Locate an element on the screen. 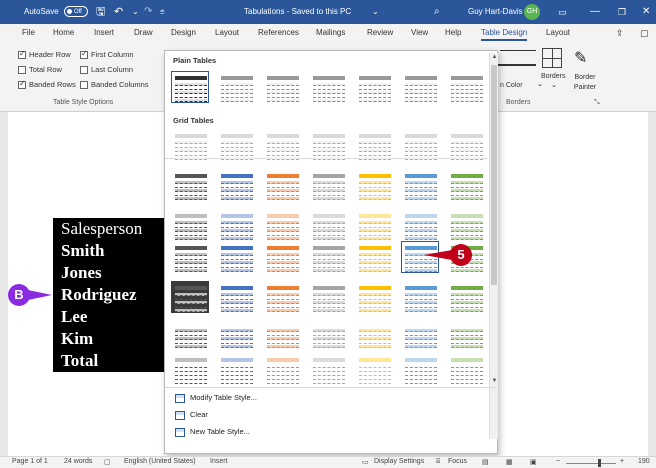 The image size is (656, 468). proofing-icon: ▢ is located at coordinates (107, 462).